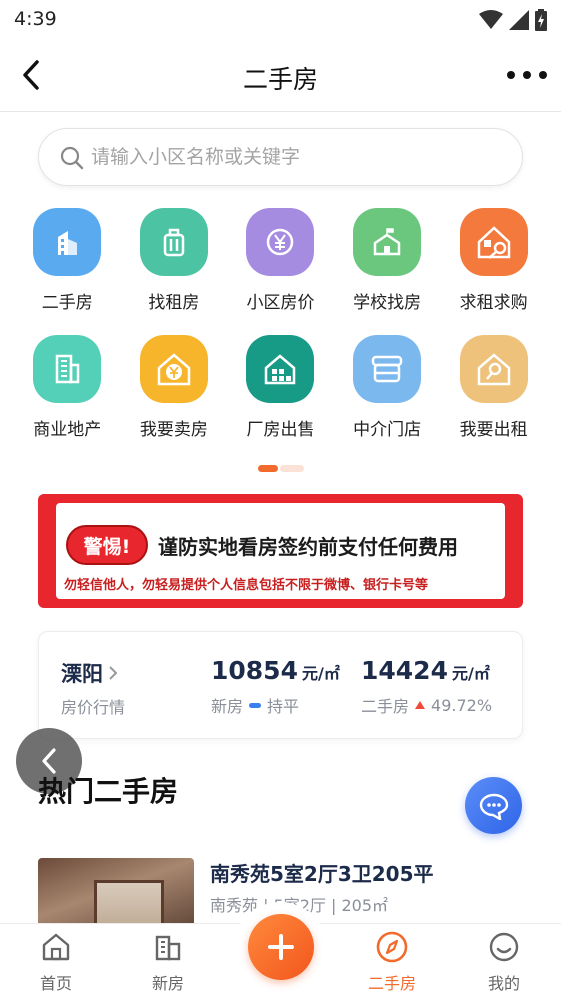 The image size is (561, 999). Describe the element at coordinates (462, 705) in the screenshot. I see `used-house-trend: 49.72%` at that location.